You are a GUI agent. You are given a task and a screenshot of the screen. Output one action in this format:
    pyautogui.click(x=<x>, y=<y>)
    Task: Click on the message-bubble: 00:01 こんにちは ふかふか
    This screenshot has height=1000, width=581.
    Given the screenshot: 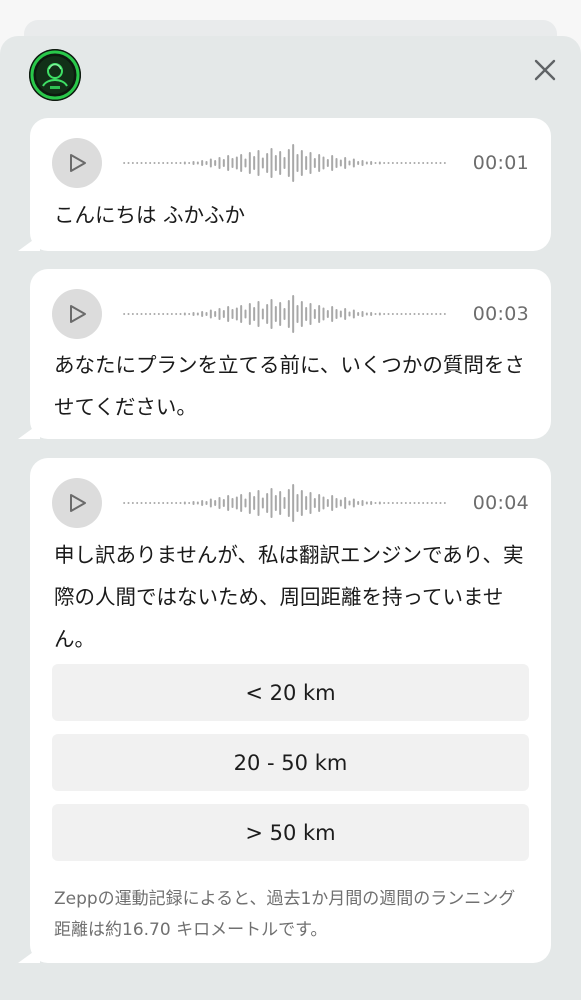 What is the action you would take?
    pyautogui.click(x=283, y=184)
    